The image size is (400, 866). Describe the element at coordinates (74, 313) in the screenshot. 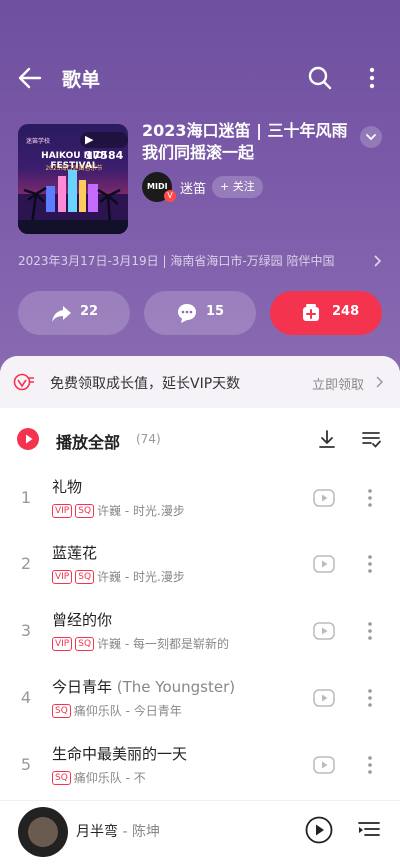

I see `share-button: 22` at that location.